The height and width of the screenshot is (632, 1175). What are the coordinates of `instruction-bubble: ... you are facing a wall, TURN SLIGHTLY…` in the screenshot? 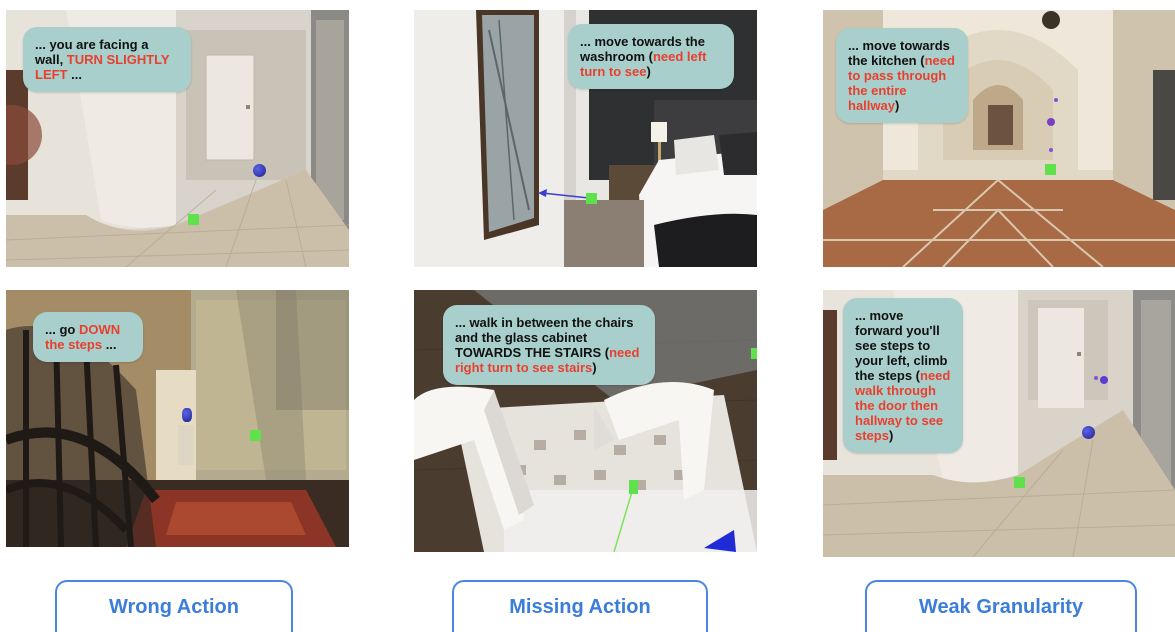 It's located at (107, 59).